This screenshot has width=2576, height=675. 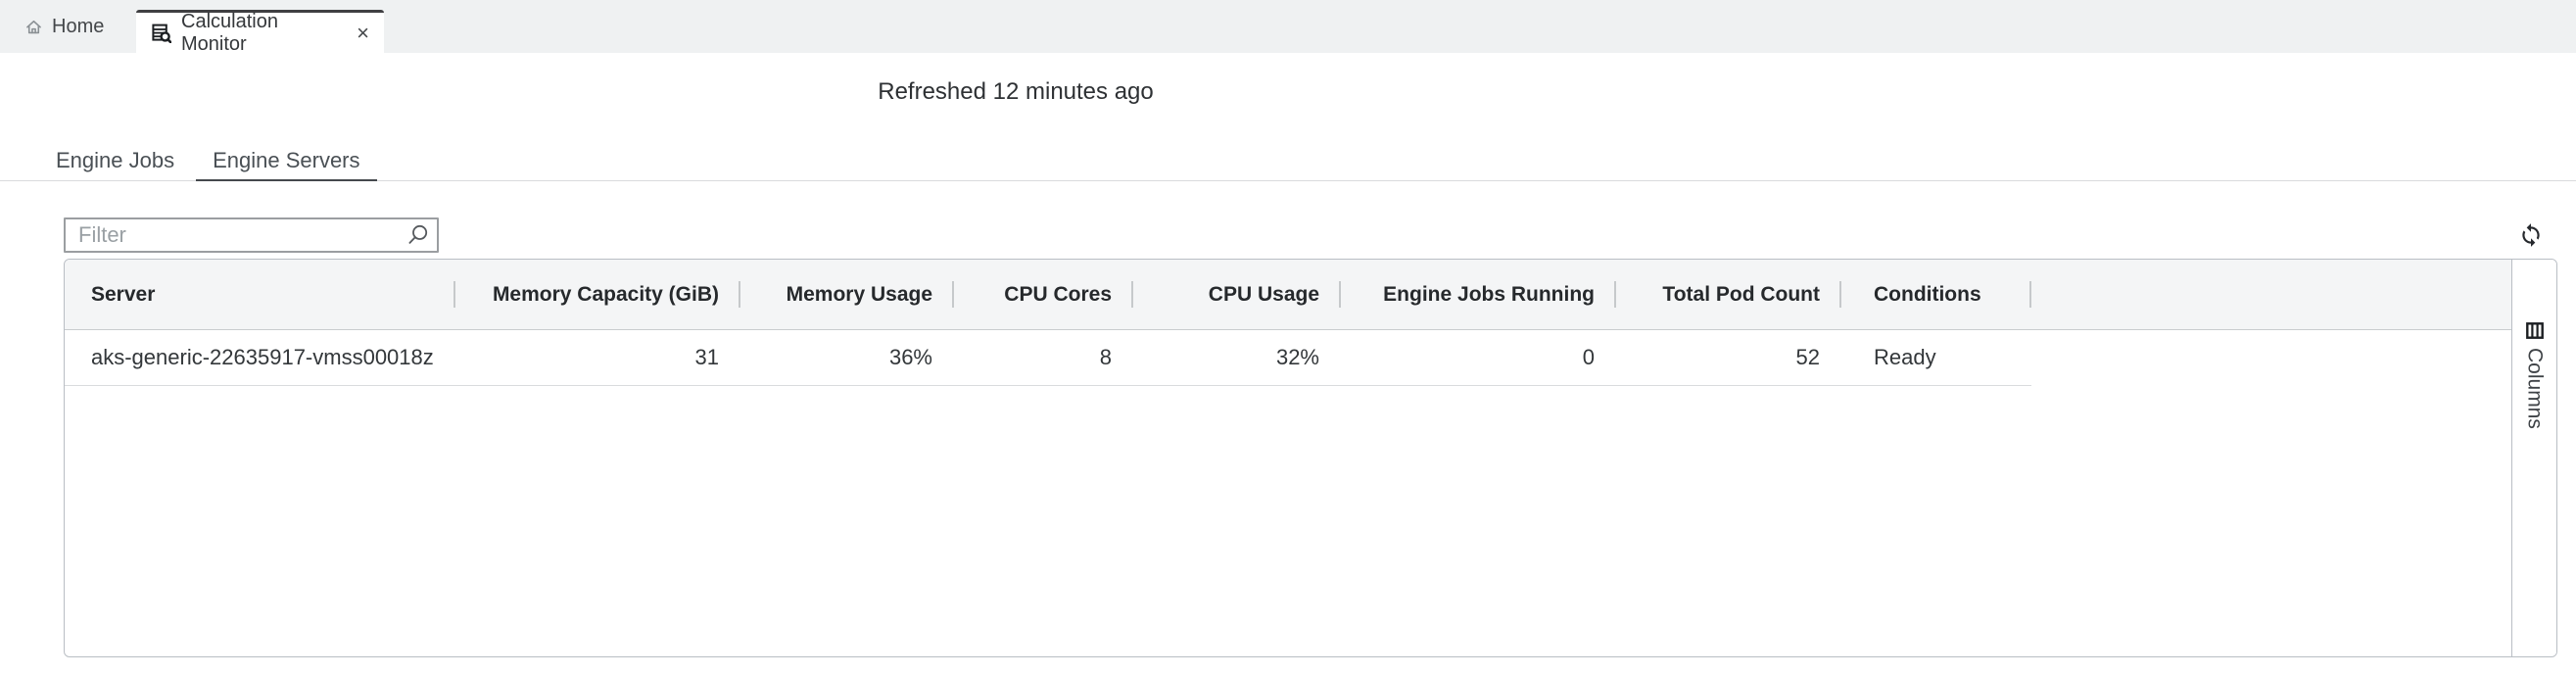 I want to click on view-tab-bar: Engine Jobs Engine Servers, so click(x=1288, y=160).